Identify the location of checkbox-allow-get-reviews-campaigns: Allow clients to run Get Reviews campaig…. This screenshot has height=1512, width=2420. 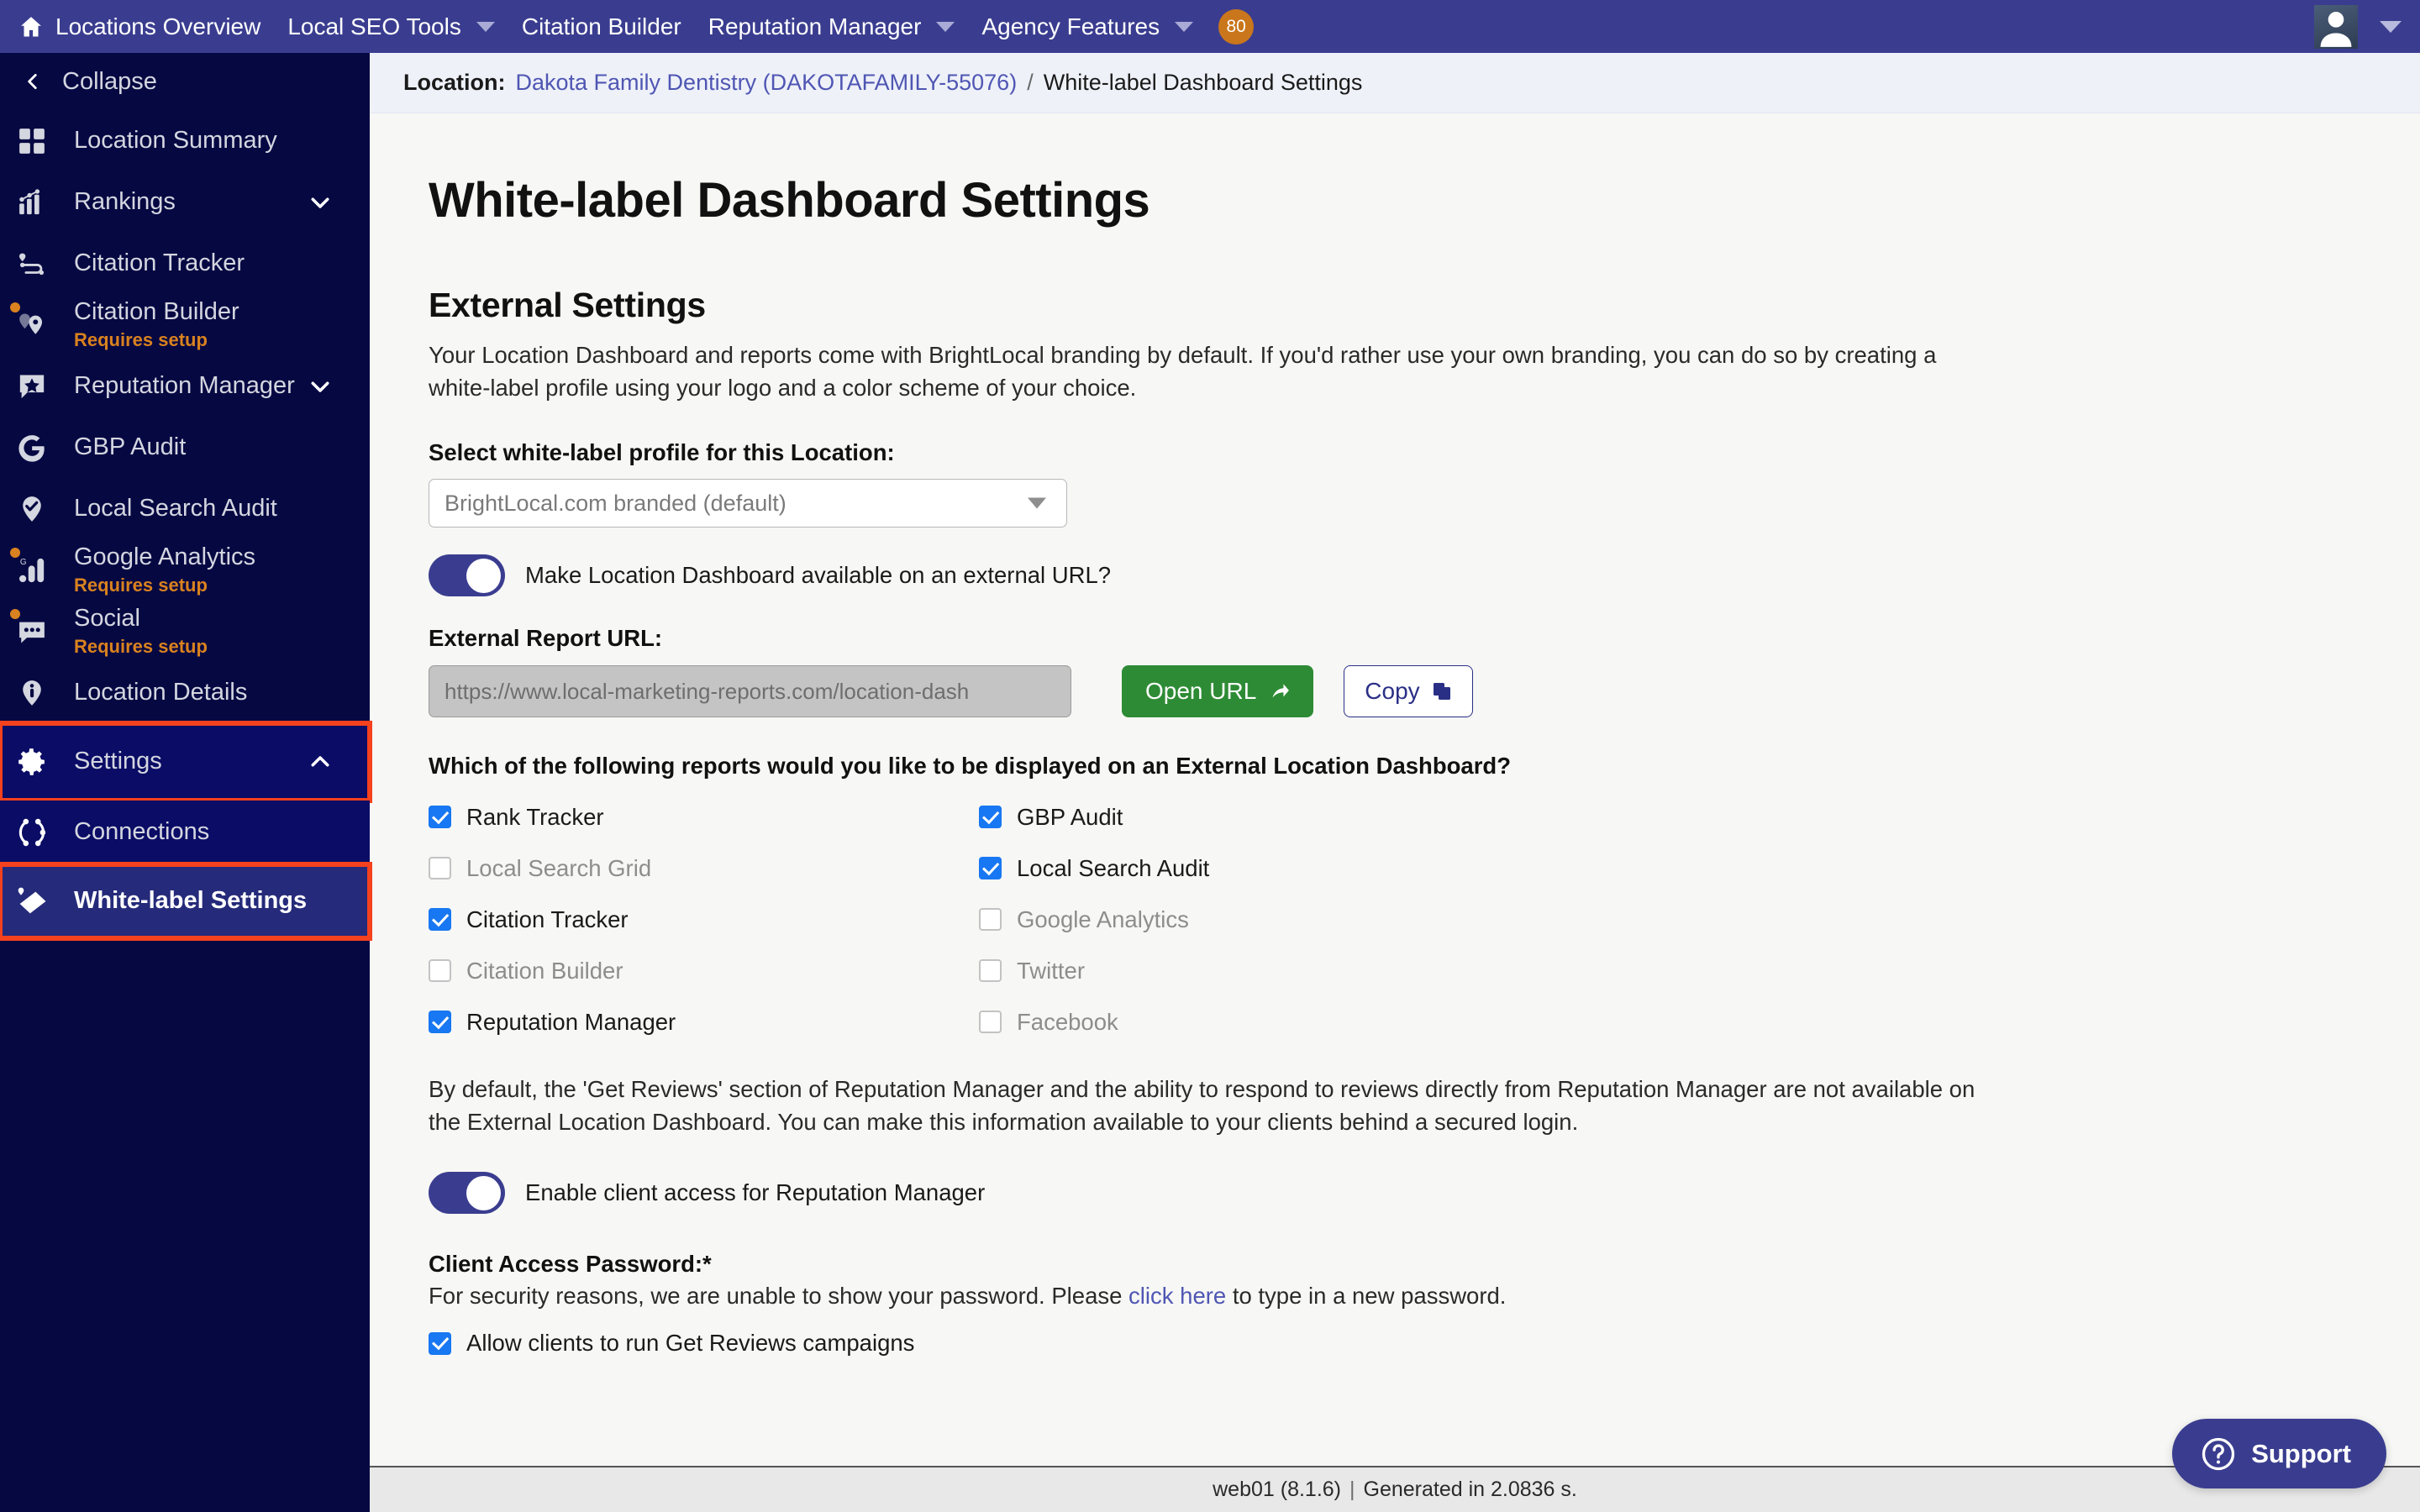
(1424, 1343).